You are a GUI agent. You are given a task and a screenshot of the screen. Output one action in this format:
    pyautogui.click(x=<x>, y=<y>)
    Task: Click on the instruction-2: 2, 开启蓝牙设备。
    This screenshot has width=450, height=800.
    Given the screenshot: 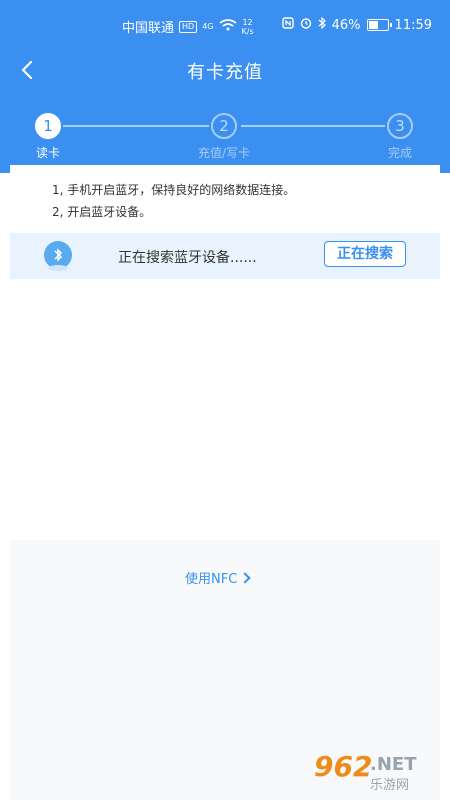 What is the action you would take?
    pyautogui.click(x=102, y=212)
    